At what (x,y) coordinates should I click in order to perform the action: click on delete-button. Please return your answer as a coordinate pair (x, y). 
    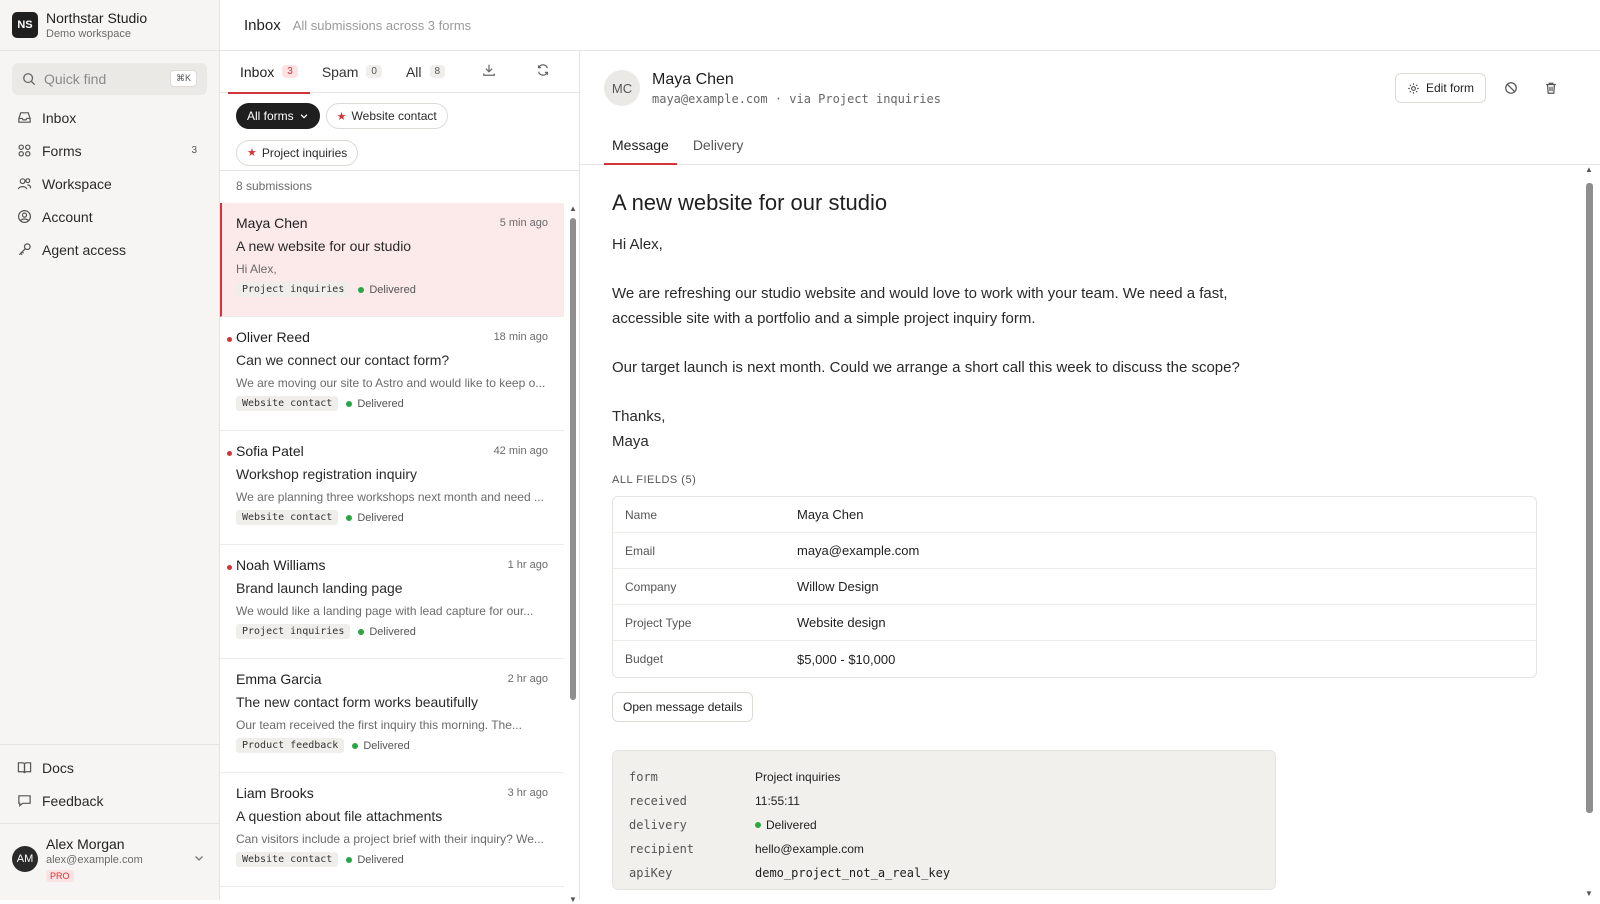
    Looking at the image, I should click on (1551, 88).